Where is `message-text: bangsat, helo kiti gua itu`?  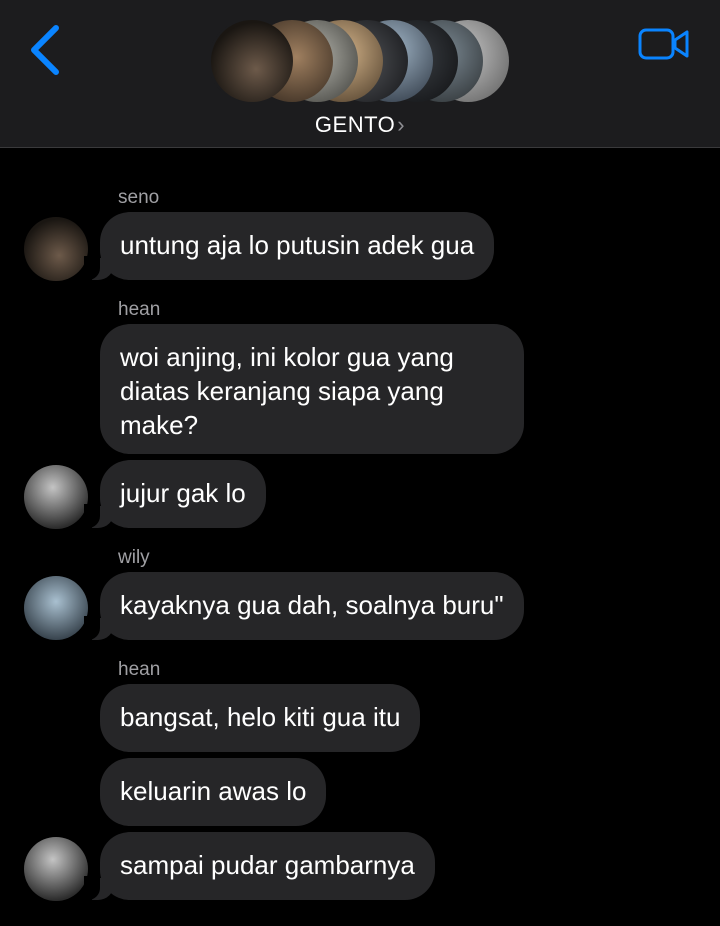
message-text: bangsat, helo kiti gua itu is located at coordinates (260, 717).